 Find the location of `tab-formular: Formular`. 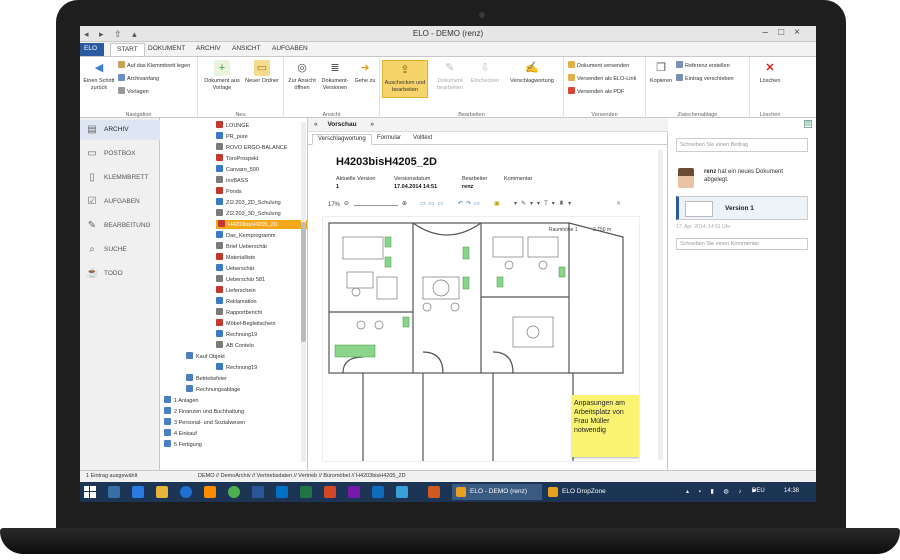

tab-formular: Formular is located at coordinates (389, 139).